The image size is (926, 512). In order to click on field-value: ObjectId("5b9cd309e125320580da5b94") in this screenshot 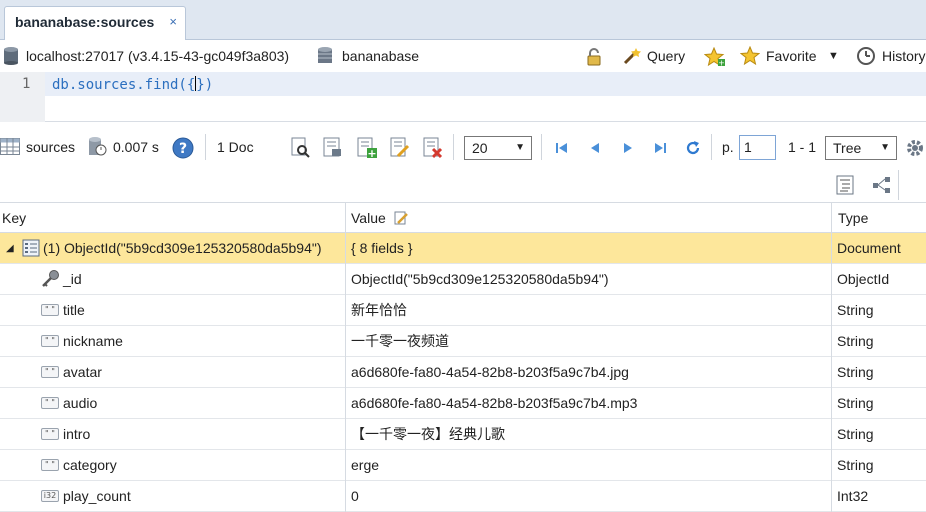, I will do `click(480, 279)`.